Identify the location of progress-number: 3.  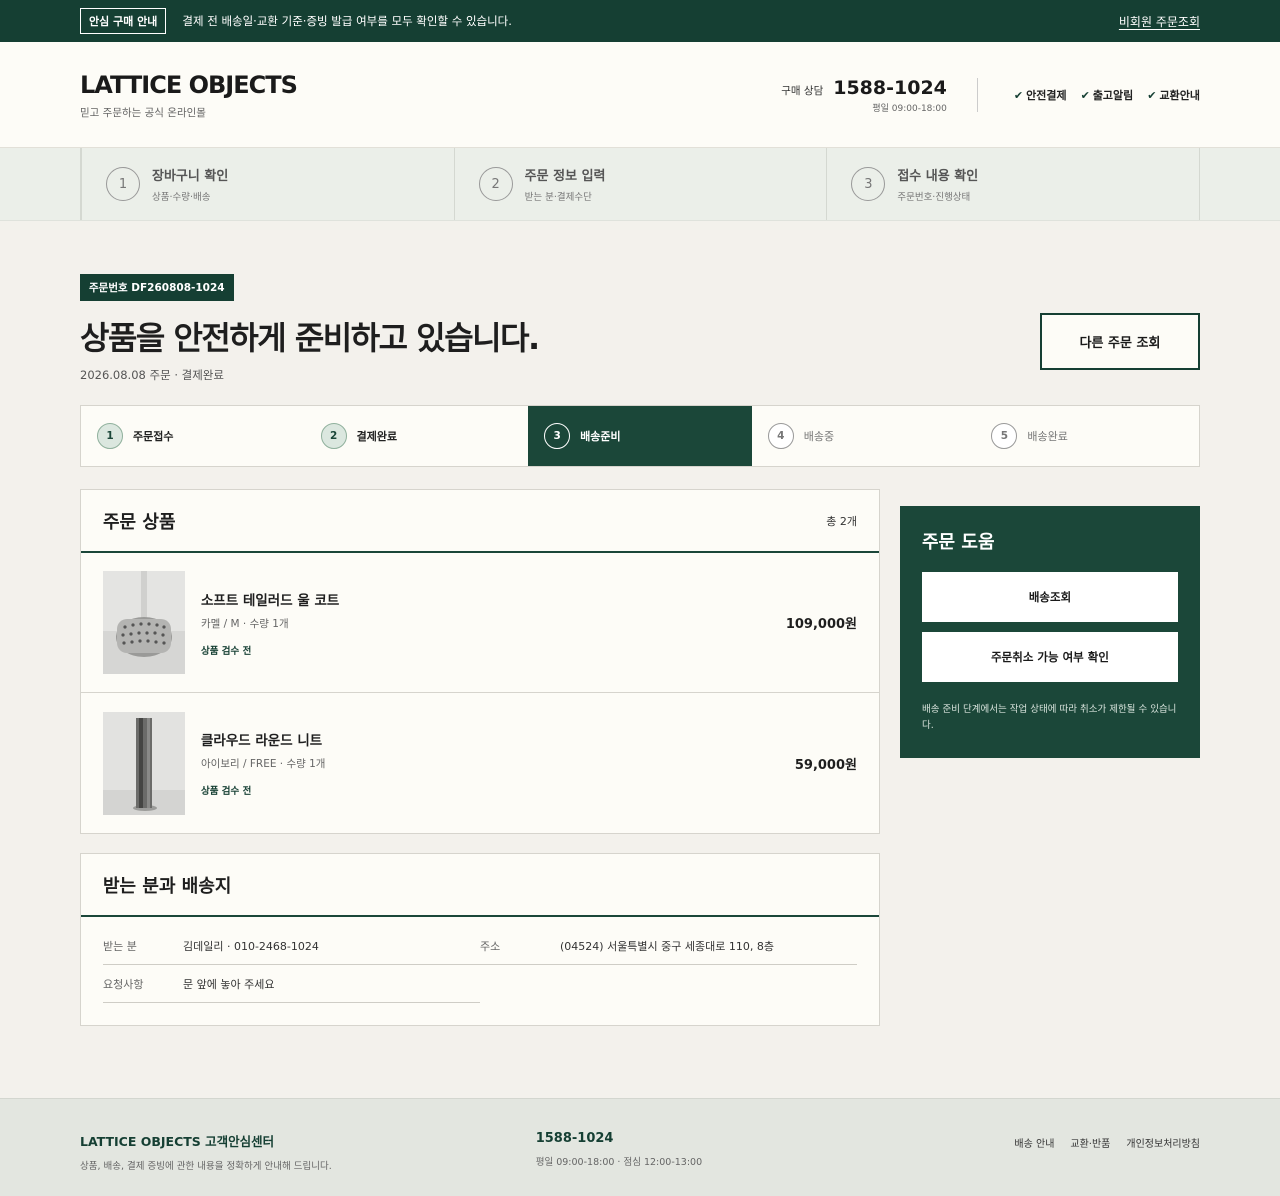
(557, 436).